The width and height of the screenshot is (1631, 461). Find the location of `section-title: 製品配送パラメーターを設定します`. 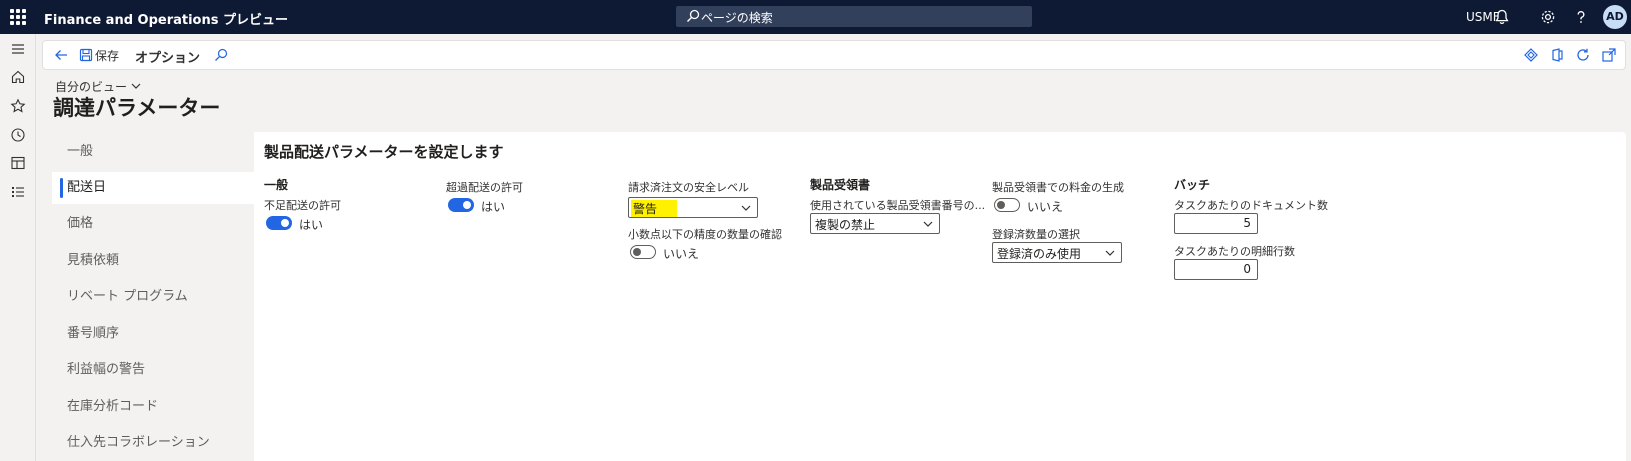

section-title: 製品配送パラメーターを設定します is located at coordinates (384, 152).